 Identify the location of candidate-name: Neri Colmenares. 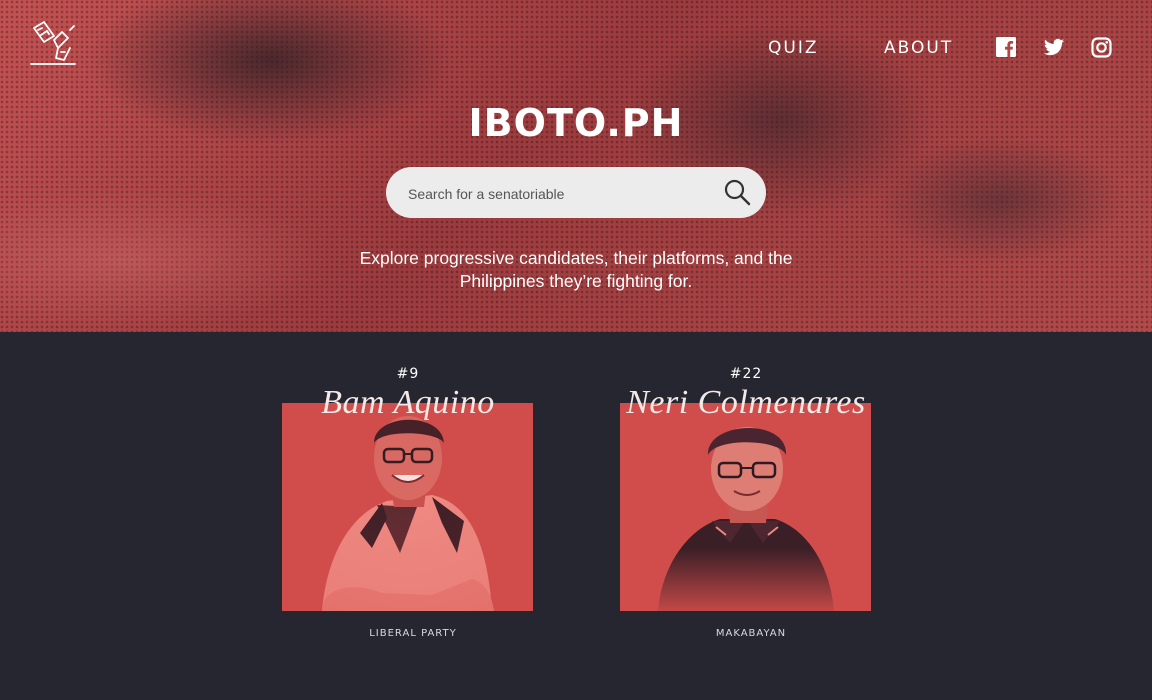
(746, 403).